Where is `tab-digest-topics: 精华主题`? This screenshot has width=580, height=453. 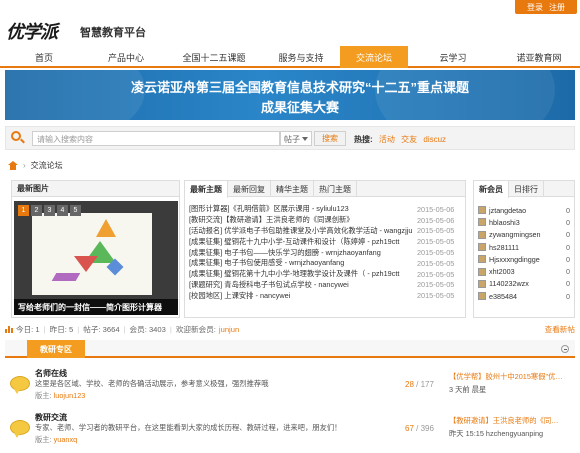
tab-digest-topics: 精华主题 is located at coordinates (292, 189).